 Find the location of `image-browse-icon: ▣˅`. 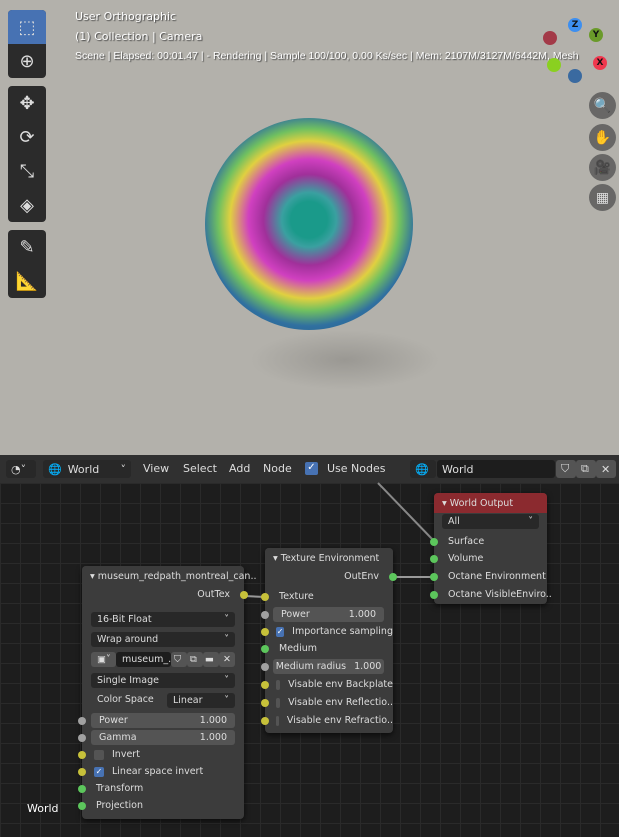

image-browse-icon: ▣˅ is located at coordinates (103, 659).